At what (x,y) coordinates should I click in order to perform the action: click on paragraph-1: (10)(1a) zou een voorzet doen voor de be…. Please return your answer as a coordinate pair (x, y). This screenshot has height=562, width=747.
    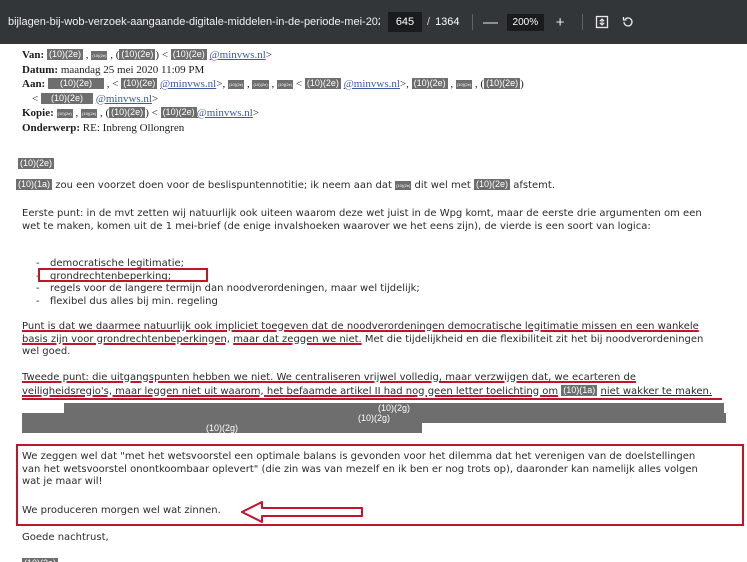
    Looking at the image, I should click on (366, 186).